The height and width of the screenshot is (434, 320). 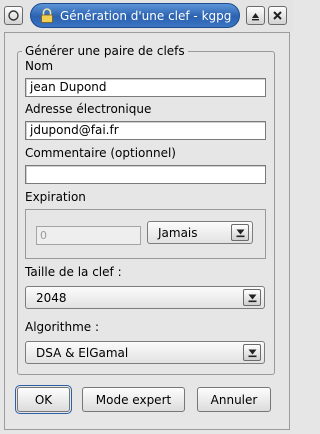 What do you see at coordinates (13, 15) in the screenshot?
I see `window-menu-icon` at bounding box center [13, 15].